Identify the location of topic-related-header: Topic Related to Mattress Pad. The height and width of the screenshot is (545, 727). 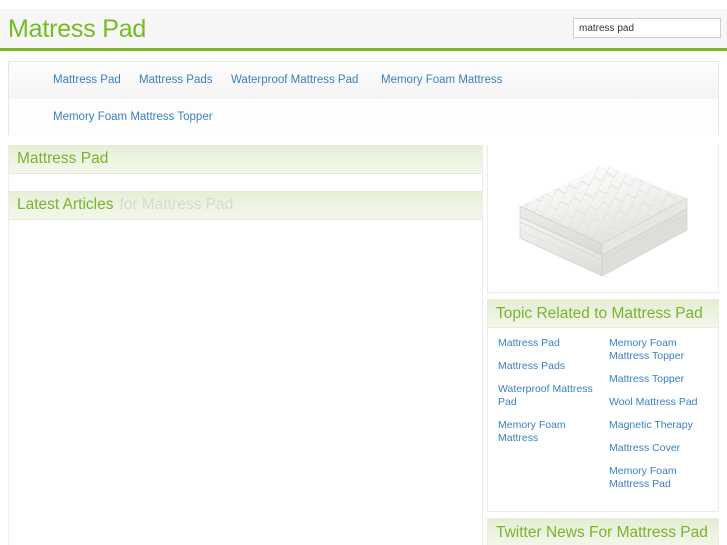
(603, 313).